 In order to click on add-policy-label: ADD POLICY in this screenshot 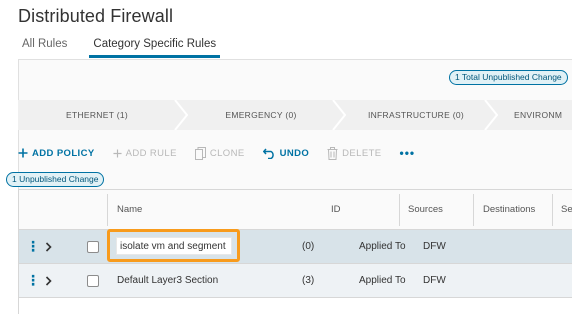, I will do `click(63, 153)`.